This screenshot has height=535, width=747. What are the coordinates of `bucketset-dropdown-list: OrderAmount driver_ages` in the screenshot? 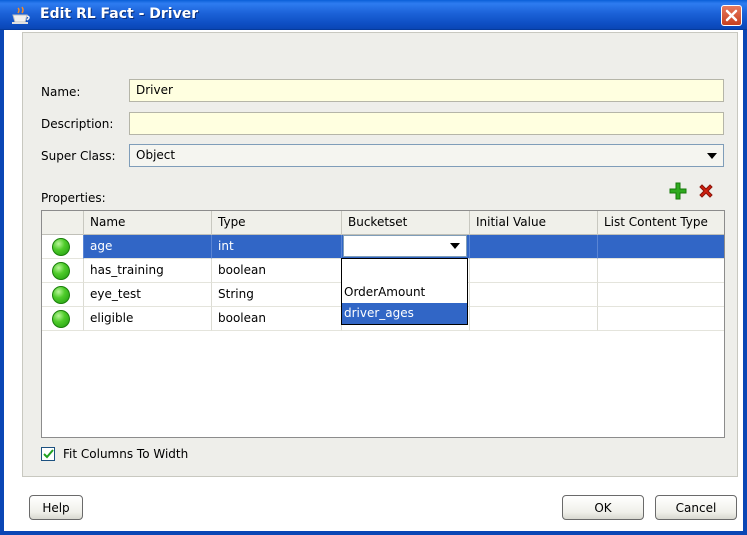 It's located at (404, 291).